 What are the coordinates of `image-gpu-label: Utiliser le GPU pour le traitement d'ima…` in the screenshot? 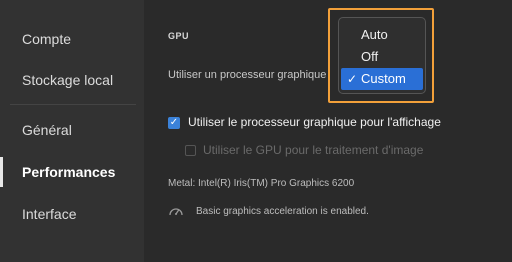 It's located at (313, 150).